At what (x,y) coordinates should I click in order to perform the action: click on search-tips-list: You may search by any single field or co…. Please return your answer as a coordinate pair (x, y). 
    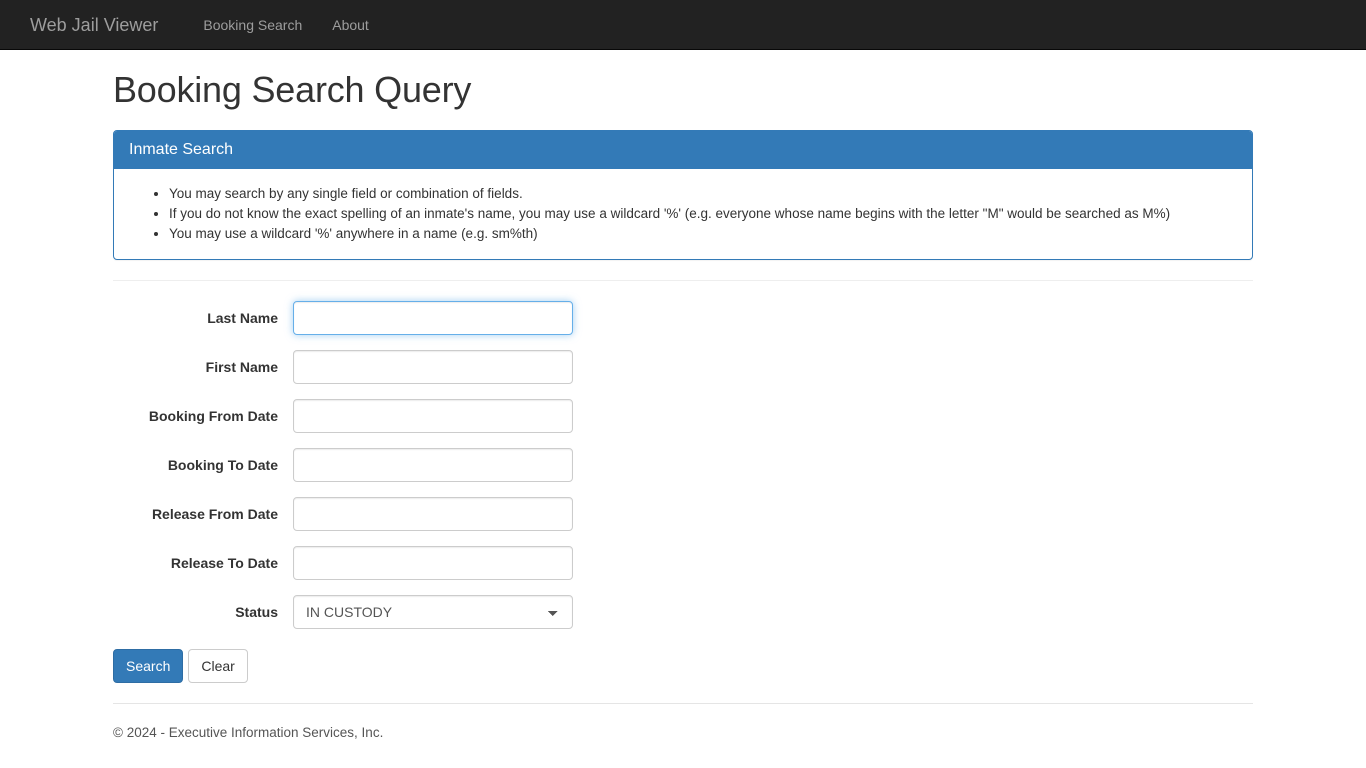
    Looking at the image, I should click on (683, 214).